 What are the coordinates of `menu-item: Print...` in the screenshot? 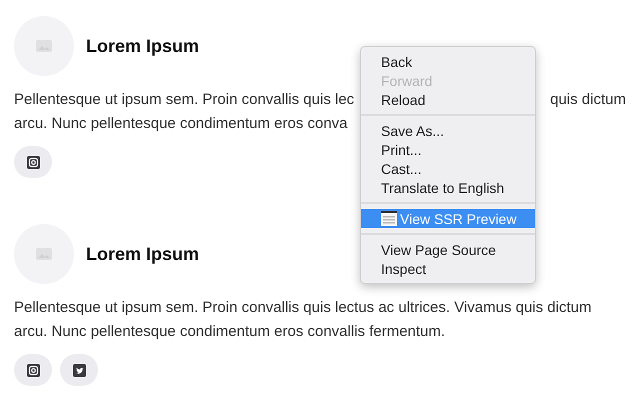 It's located at (448, 149).